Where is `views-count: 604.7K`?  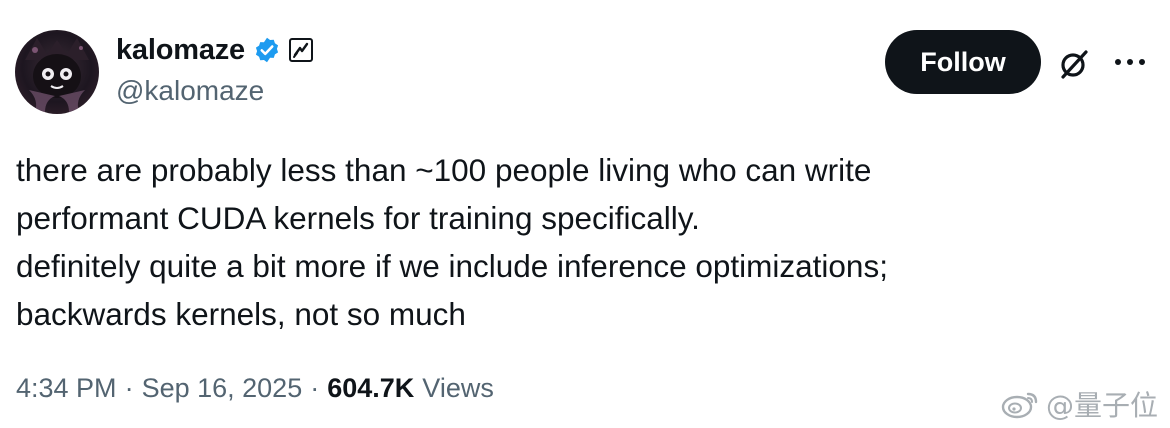 views-count: 604.7K is located at coordinates (371, 388).